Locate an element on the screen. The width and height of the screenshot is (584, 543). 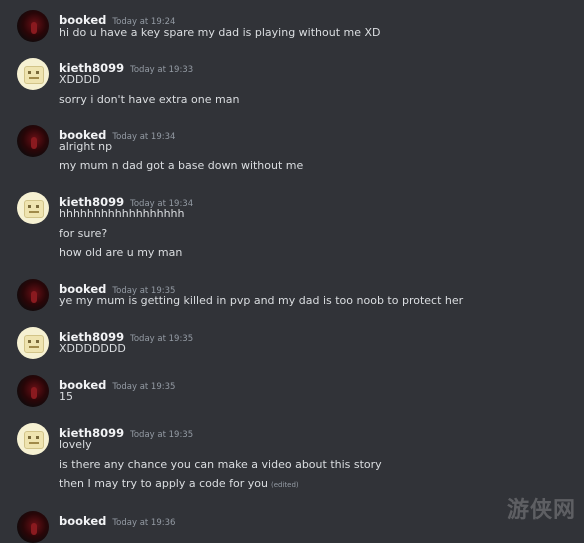
message-header: booked Today at 19:36 is located at coordinates (117, 519).